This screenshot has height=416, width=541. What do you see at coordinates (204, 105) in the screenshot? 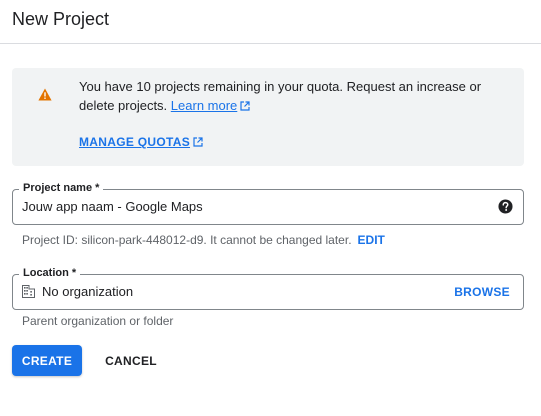
I see `learn-more-label: Learn more` at bounding box center [204, 105].